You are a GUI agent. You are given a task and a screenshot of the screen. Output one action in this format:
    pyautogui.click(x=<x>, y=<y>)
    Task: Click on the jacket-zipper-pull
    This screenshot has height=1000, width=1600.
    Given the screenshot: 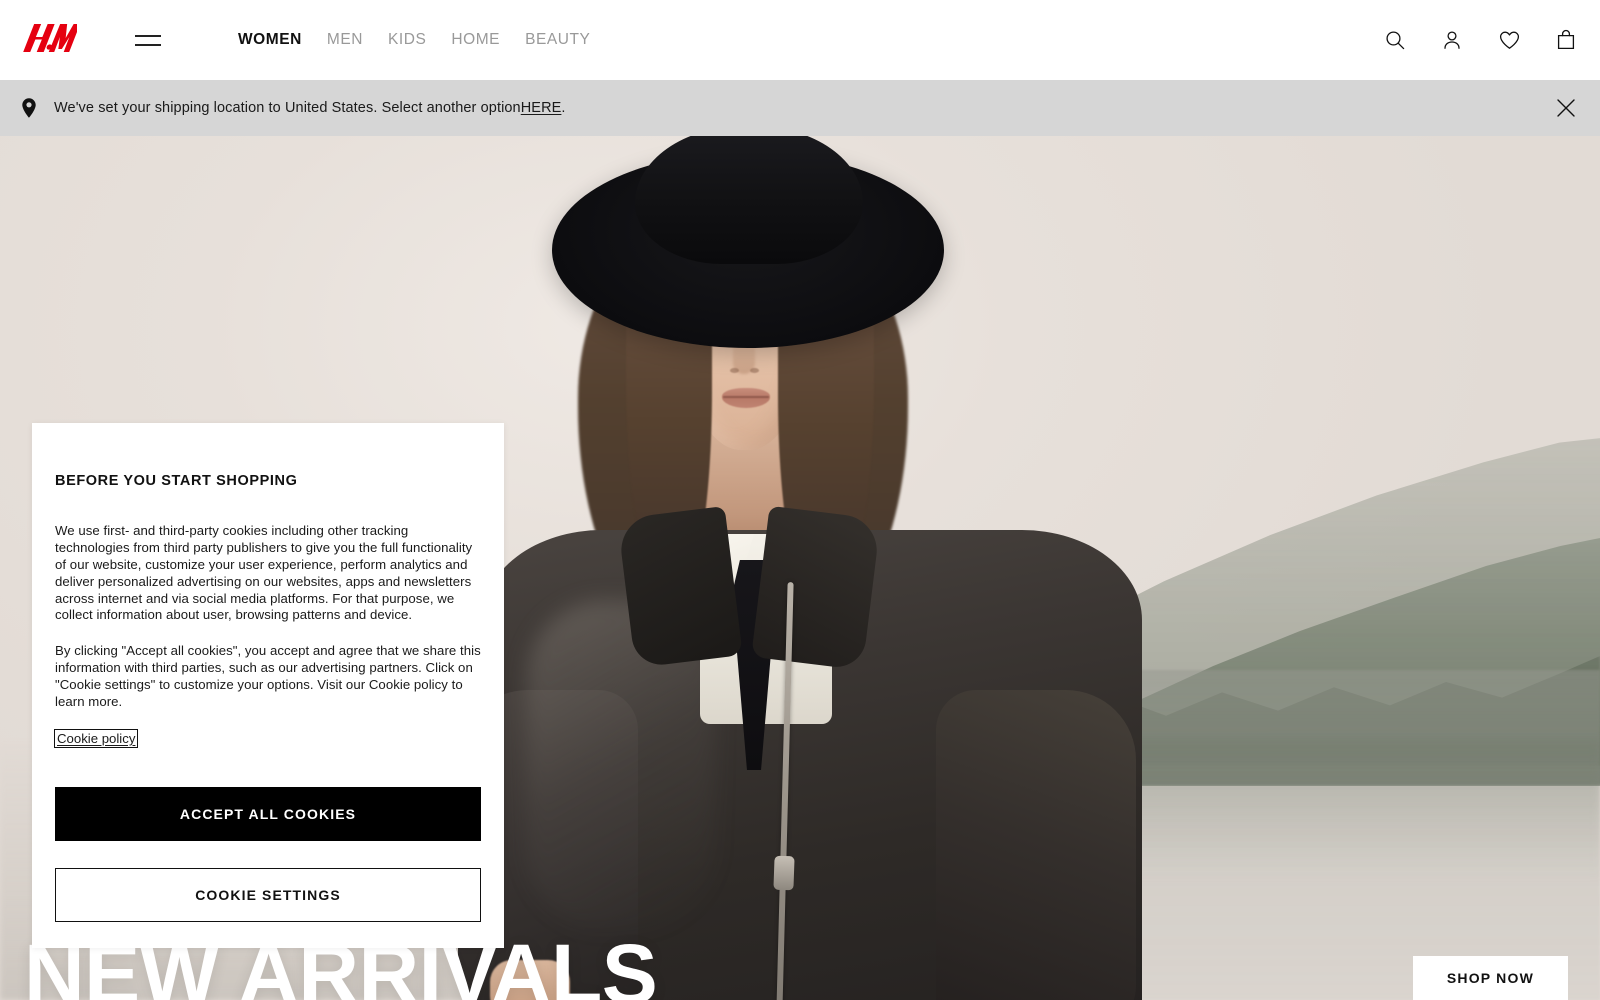 What is the action you would take?
    pyautogui.click(x=784, y=873)
    